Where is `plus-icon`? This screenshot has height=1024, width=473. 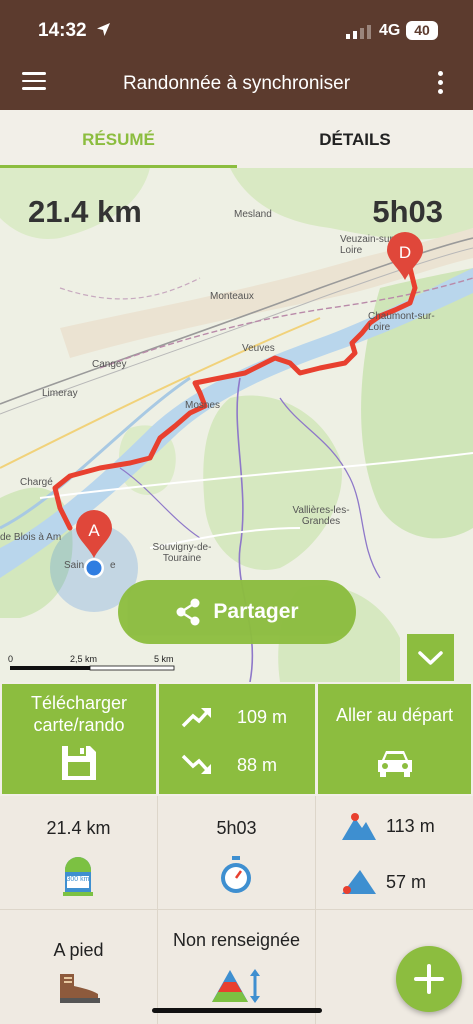 plus-icon is located at coordinates (429, 979).